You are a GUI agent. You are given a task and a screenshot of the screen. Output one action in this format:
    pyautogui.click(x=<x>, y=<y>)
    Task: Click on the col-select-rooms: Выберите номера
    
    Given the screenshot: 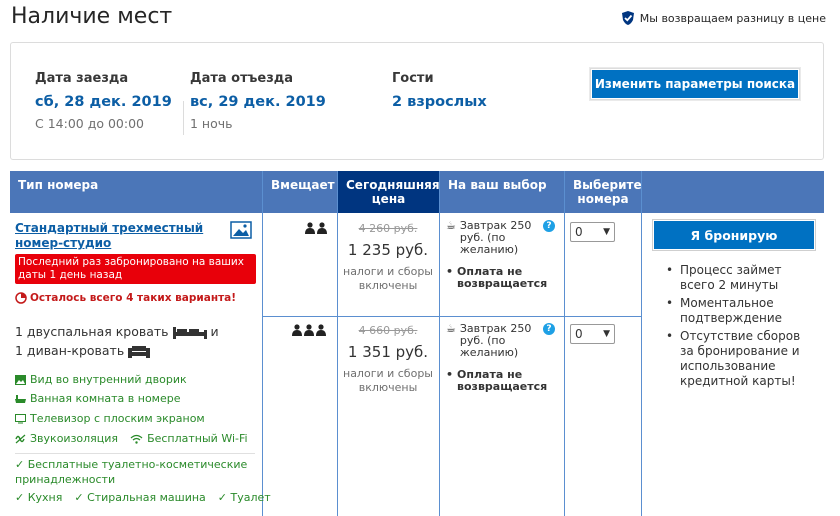 What is the action you would take?
    pyautogui.click(x=603, y=192)
    